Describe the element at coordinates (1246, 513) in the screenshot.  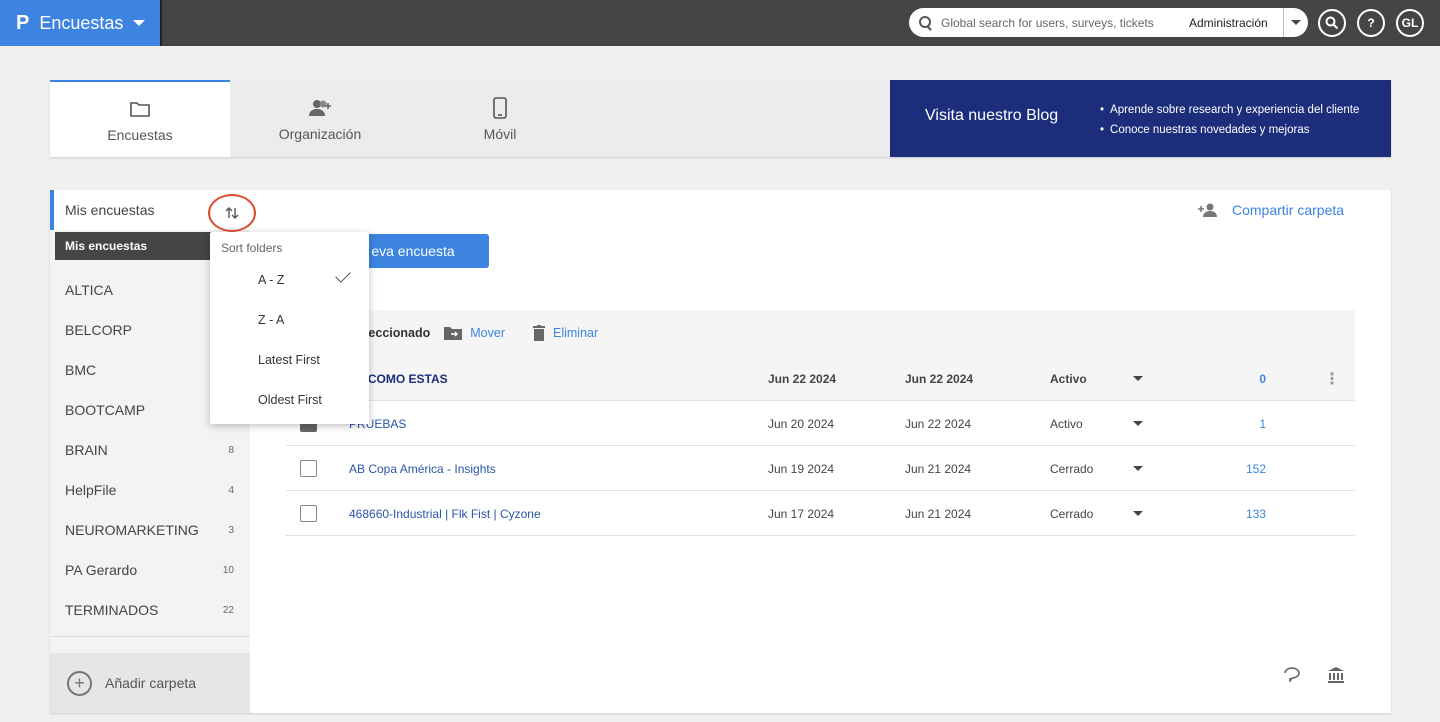
I see `survey-responses: 133` at that location.